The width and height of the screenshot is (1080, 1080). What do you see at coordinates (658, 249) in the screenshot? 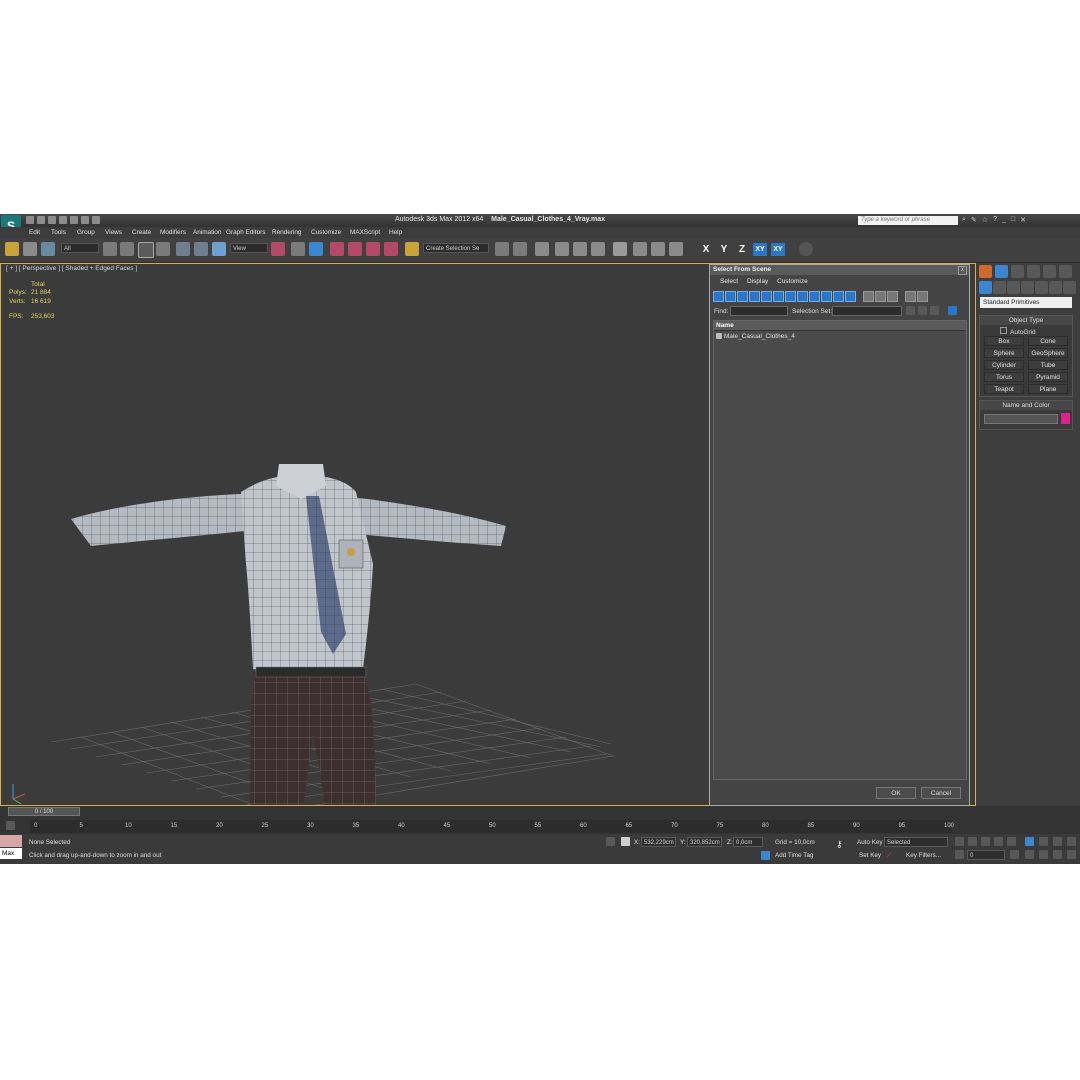
I see `rendered-frame-window-icon` at bounding box center [658, 249].